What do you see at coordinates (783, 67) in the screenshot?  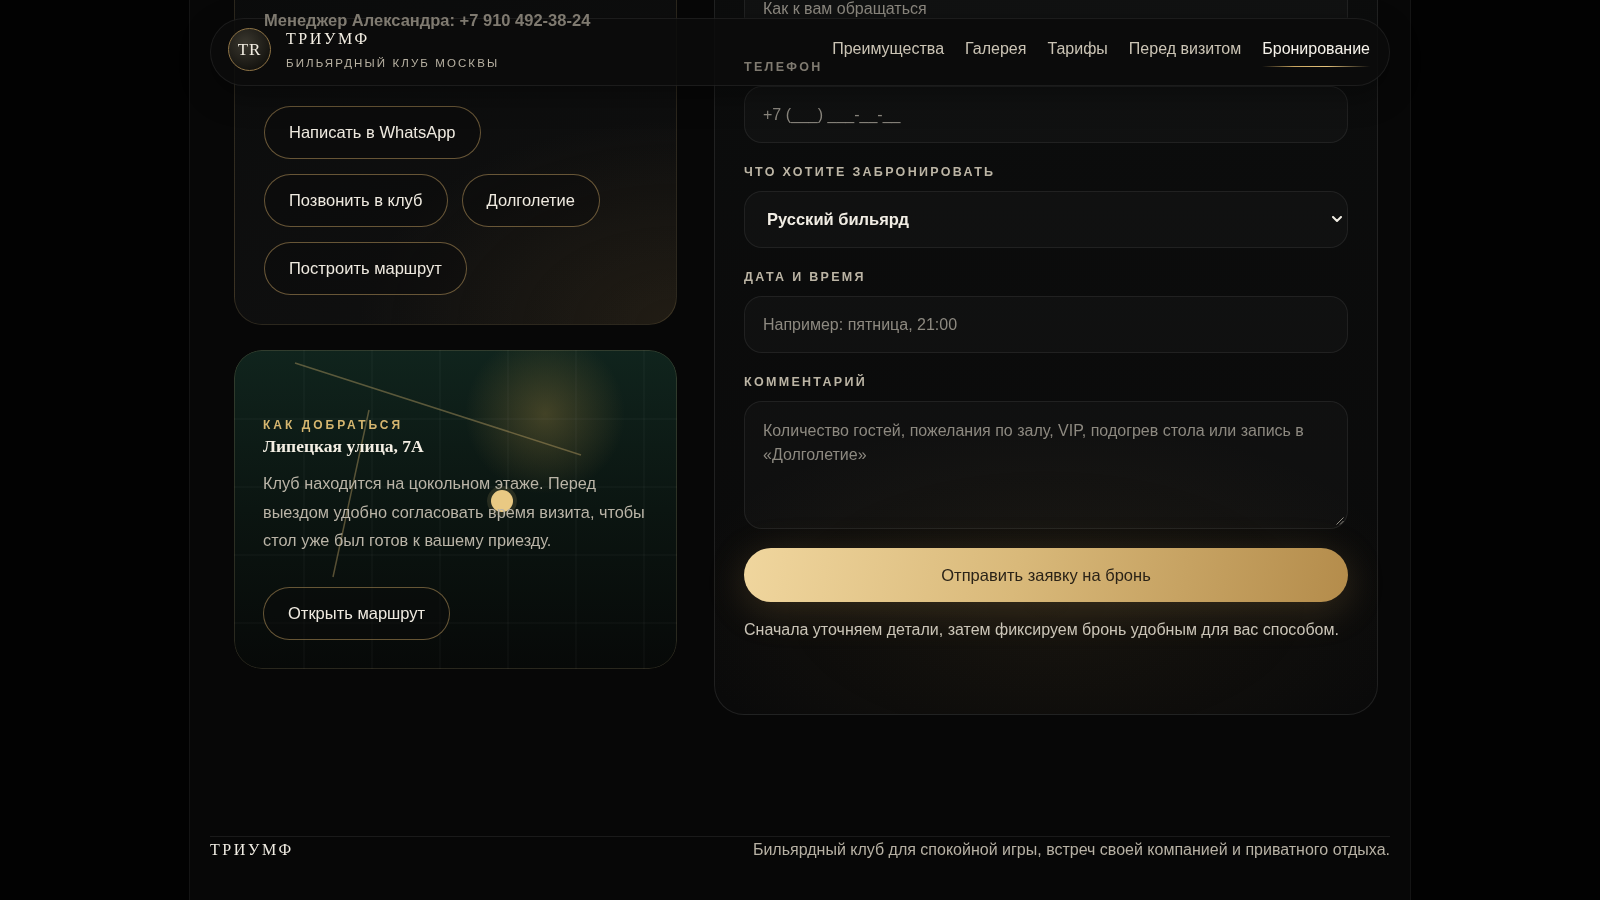 I see `field-label: ТЕЛЕФОН` at bounding box center [783, 67].